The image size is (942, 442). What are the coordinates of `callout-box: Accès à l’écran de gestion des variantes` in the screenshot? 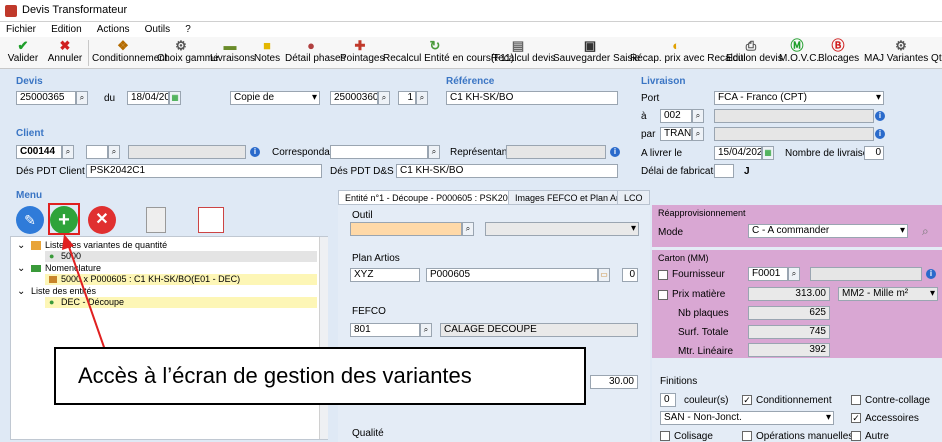 It's located at (320, 376).